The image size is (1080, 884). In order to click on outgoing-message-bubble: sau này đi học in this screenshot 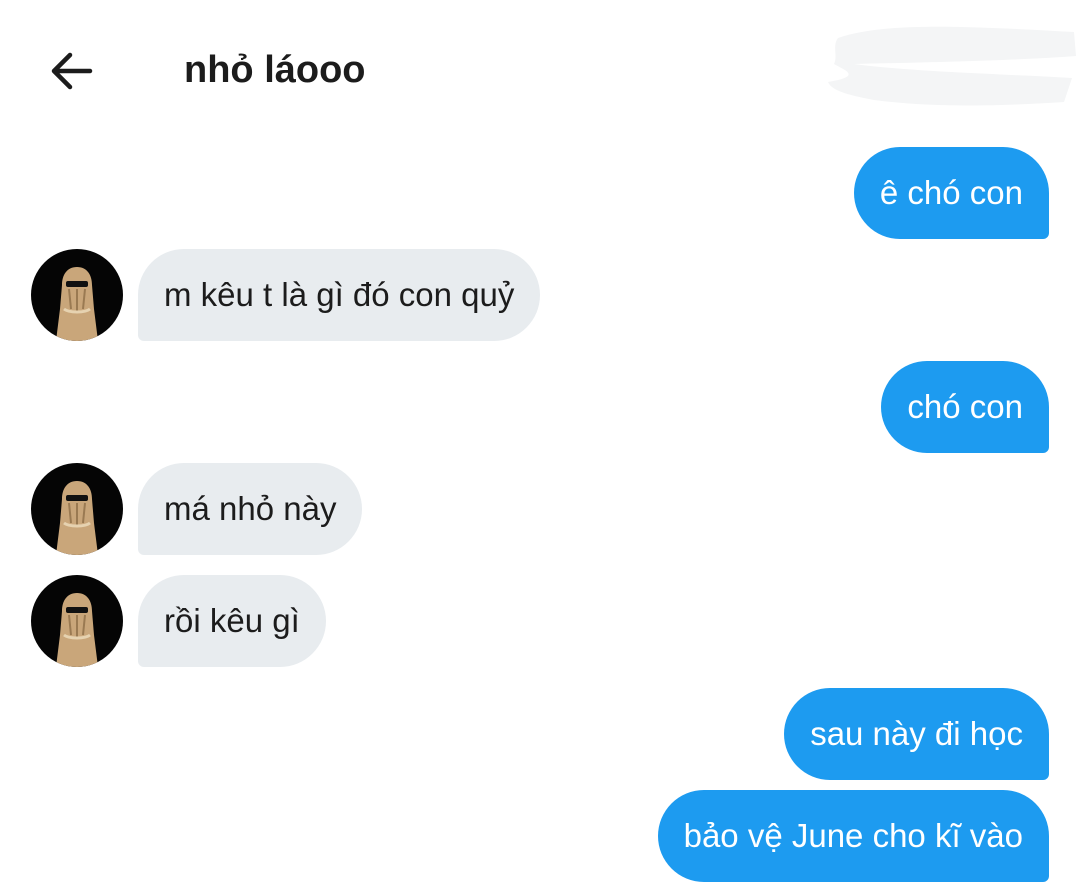, I will do `click(916, 734)`.